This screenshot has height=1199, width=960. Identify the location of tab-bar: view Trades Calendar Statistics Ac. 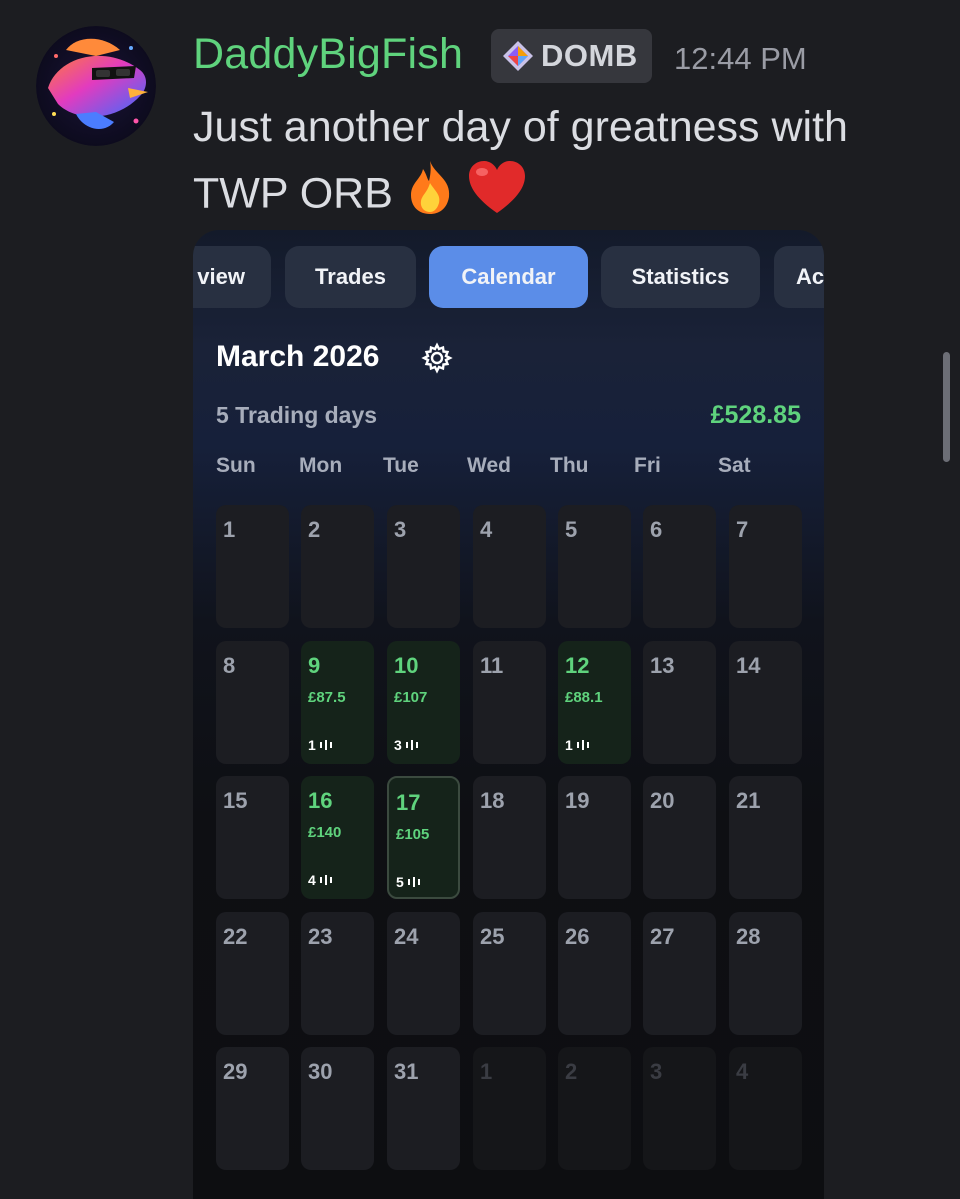
(508, 278).